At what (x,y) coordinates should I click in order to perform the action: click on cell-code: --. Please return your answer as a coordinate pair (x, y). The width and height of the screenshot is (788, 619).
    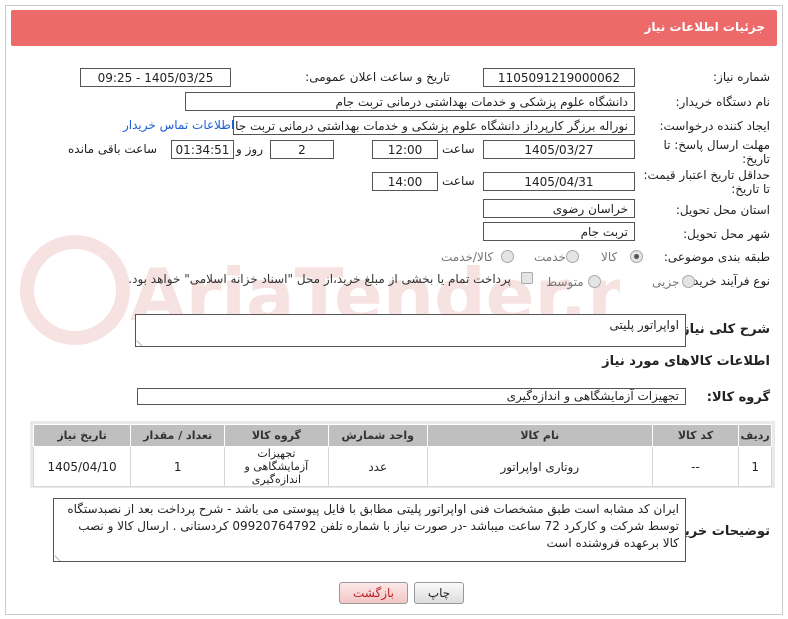
    Looking at the image, I should click on (695, 466).